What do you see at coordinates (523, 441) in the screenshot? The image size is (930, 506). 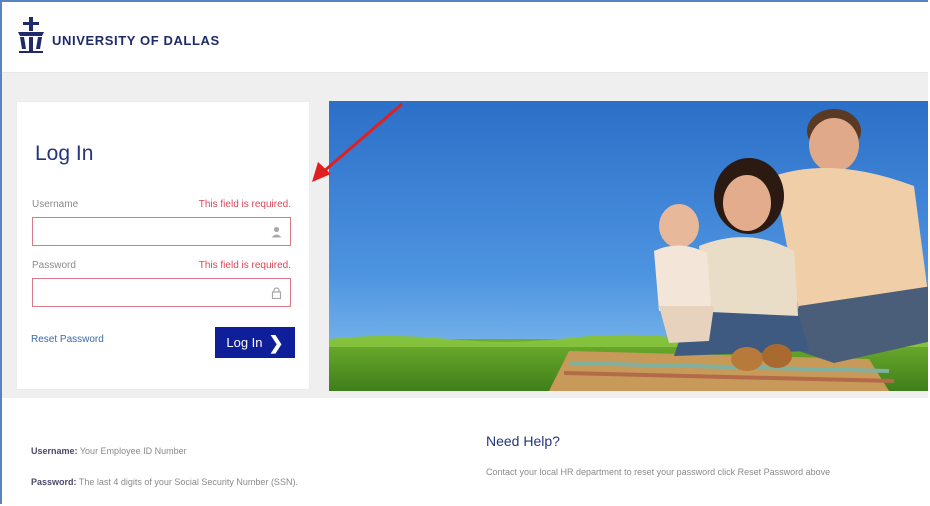 I see `help-title: Need Help?` at bounding box center [523, 441].